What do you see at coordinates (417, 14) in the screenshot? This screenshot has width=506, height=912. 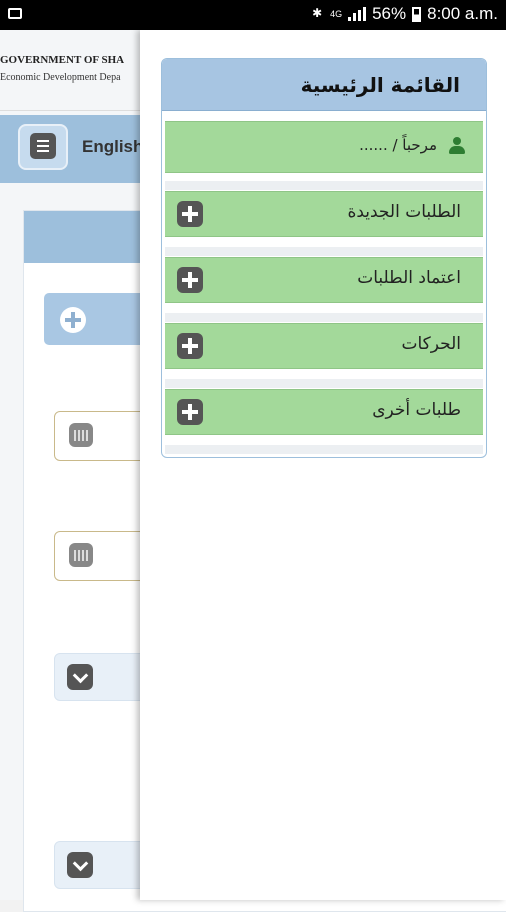 I see `battery-icon` at bounding box center [417, 14].